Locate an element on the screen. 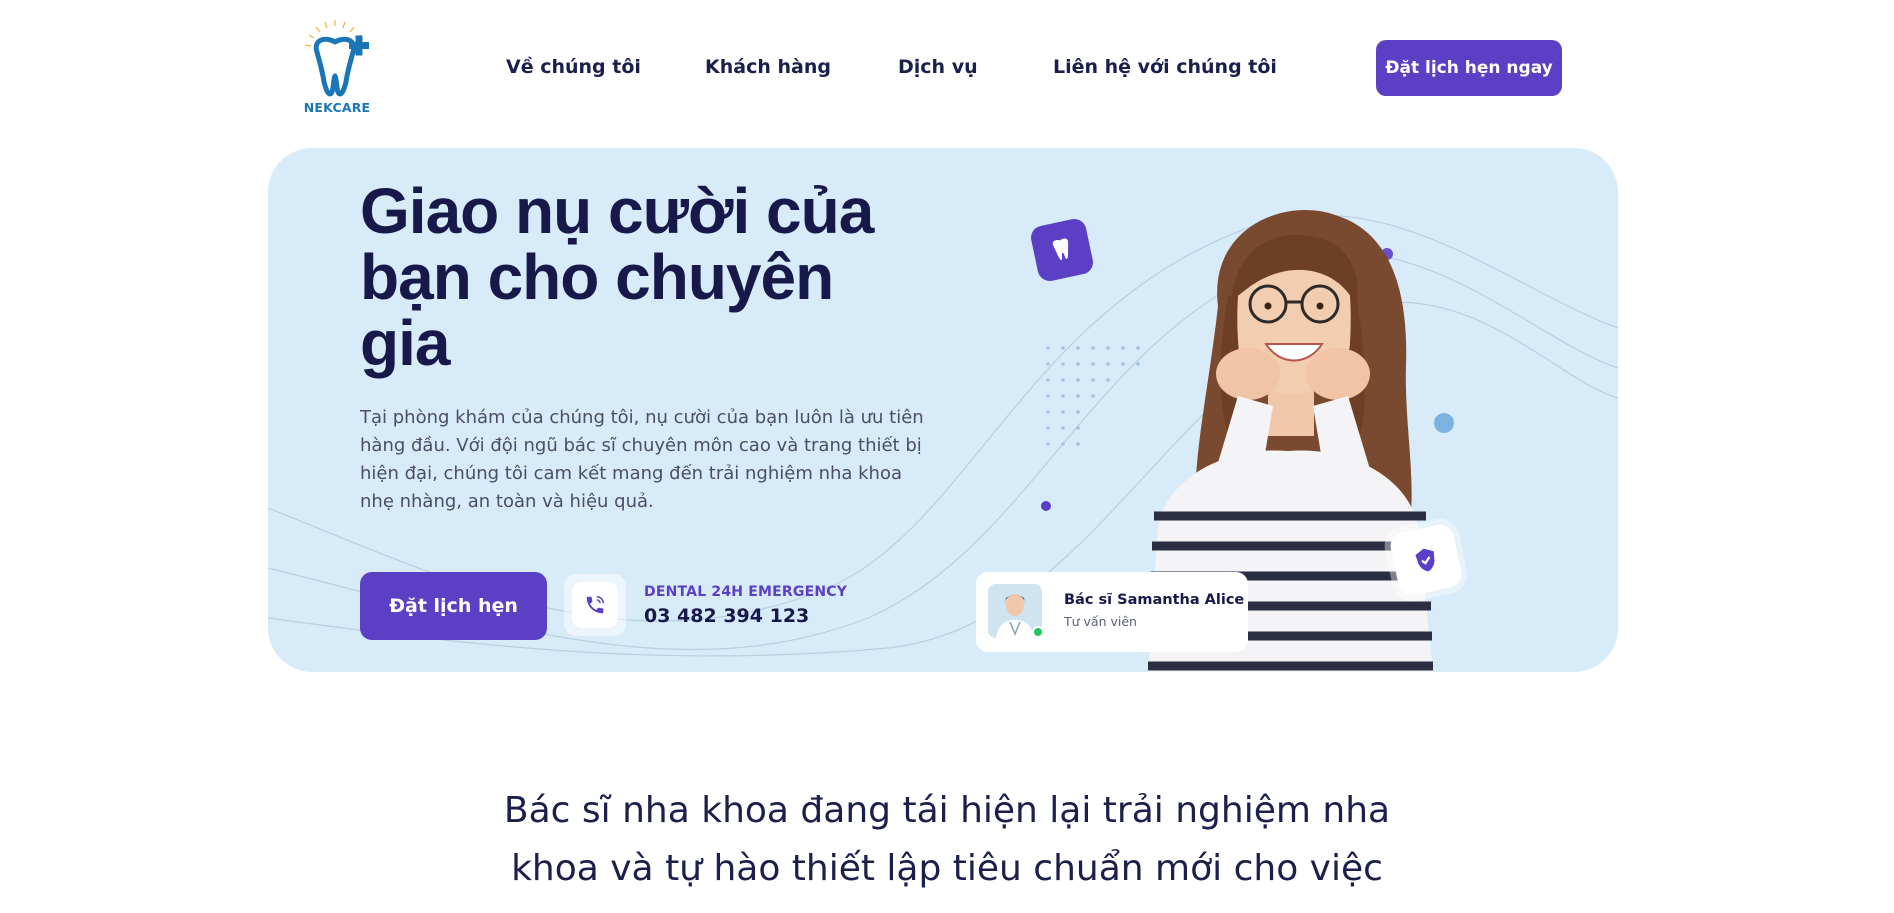 This screenshot has height=913, width=1894. floating-check-badge is located at coordinates (1426, 560).